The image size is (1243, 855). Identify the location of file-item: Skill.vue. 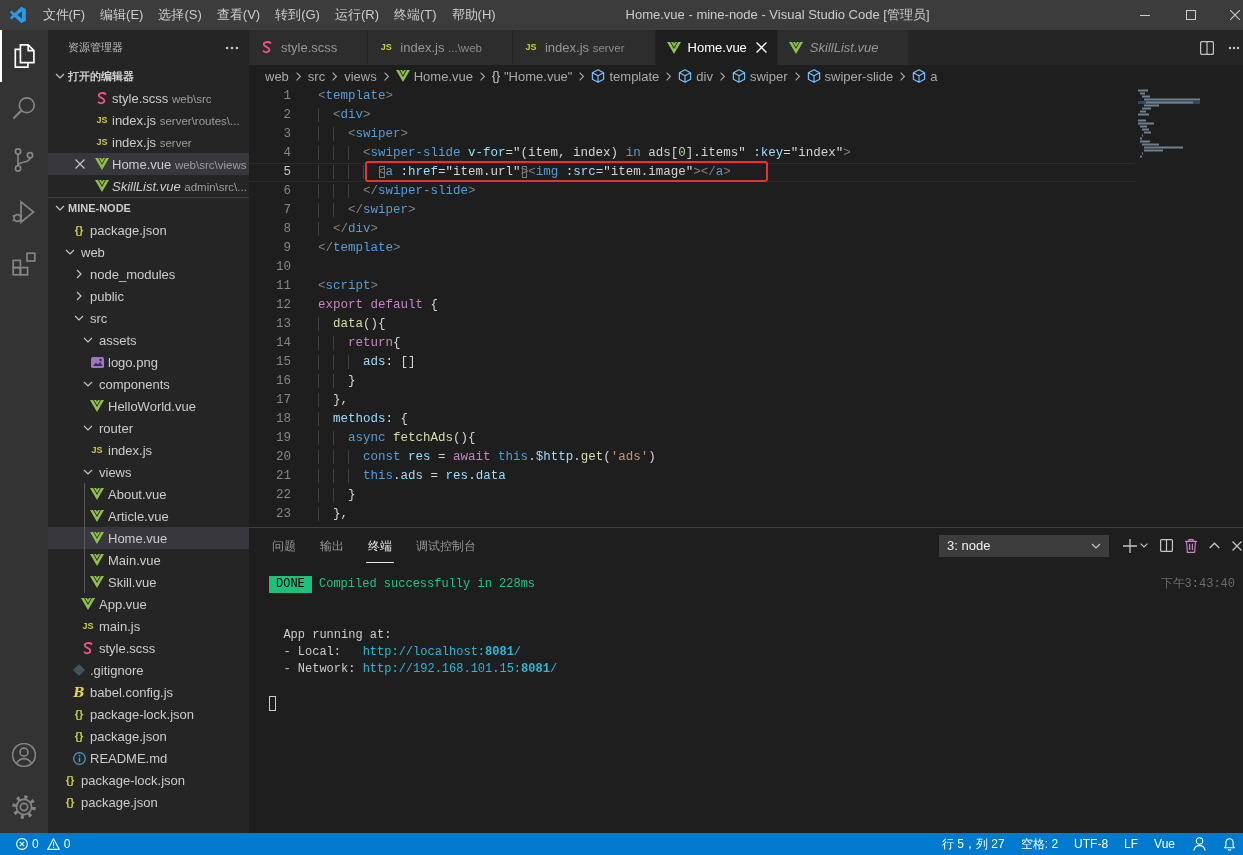
(148, 582).